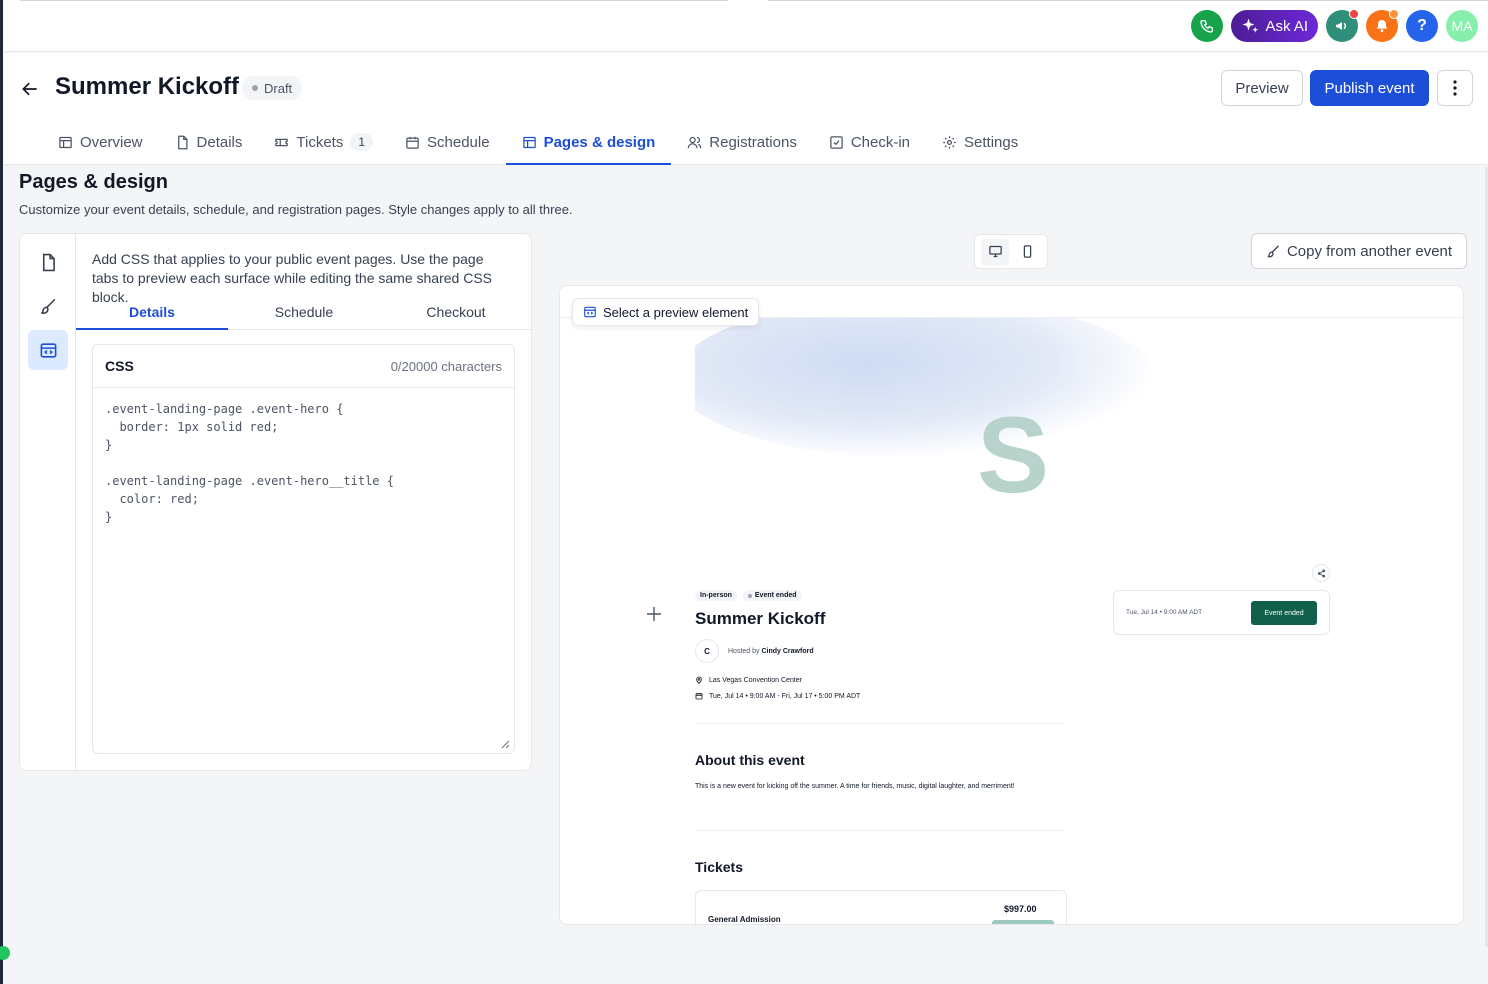  What do you see at coordinates (881, 907) in the screenshot?
I see `ticket-card: General Admission $997.00` at bounding box center [881, 907].